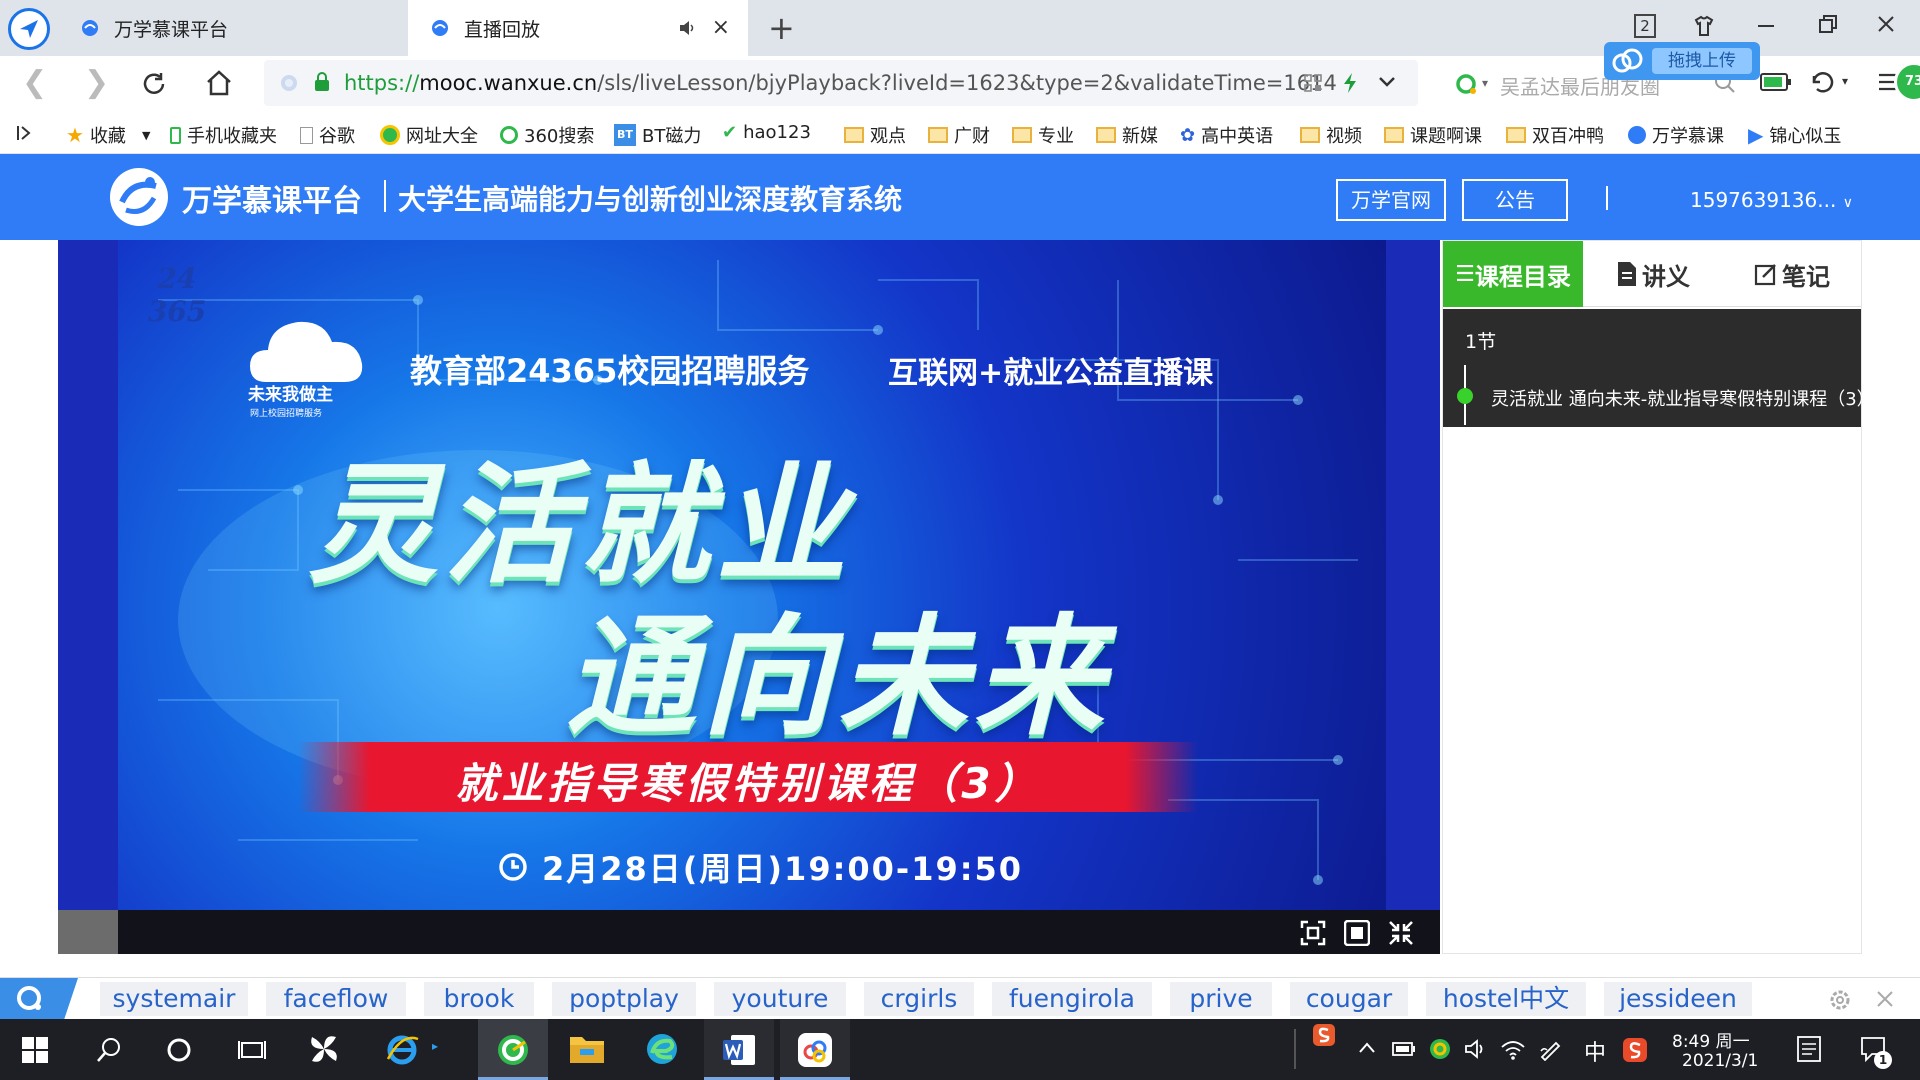  What do you see at coordinates (959, 135) in the screenshot?
I see `bookmark-folder-gdcai: 广财` at bounding box center [959, 135].